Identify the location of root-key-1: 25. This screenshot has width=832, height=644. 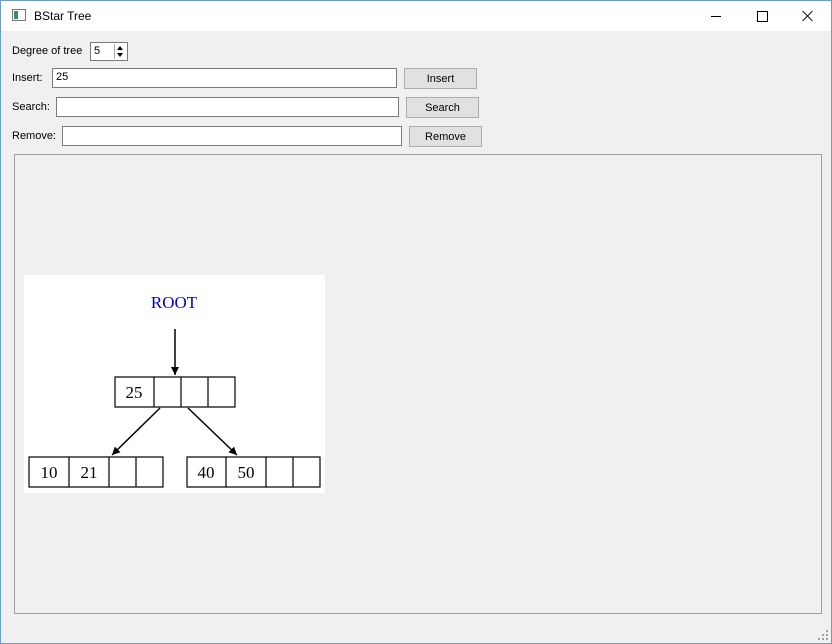
(134, 392).